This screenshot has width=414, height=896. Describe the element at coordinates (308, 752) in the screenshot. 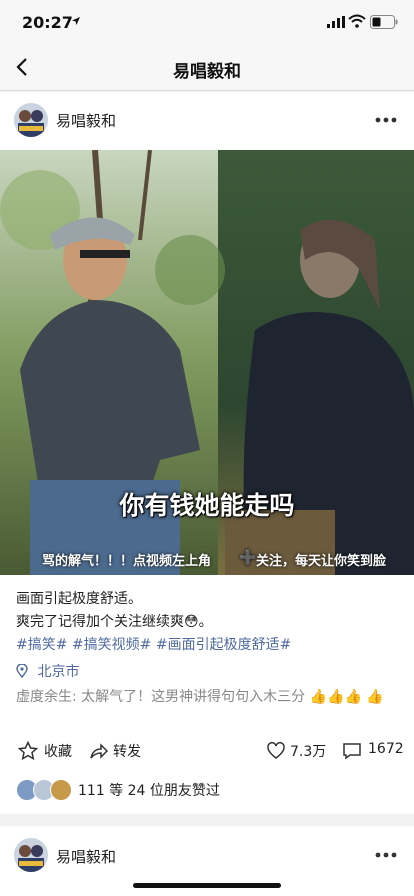

I see `like-count: 7.3万` at that location.